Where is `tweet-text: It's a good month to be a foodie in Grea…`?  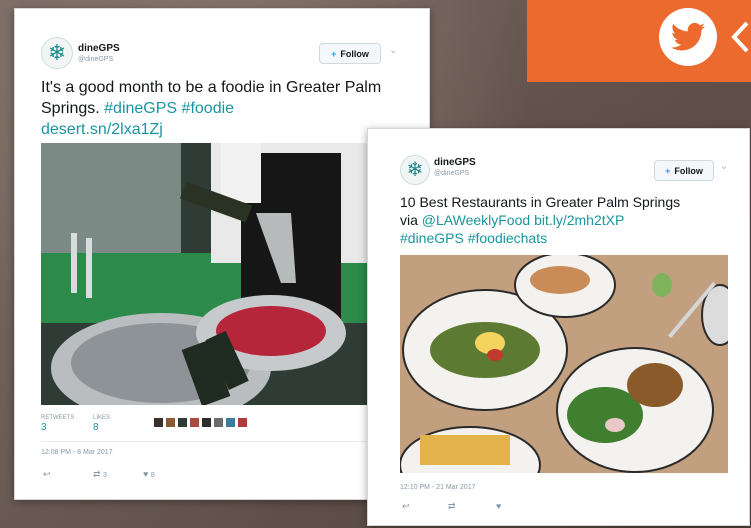 tweet-text: It's a good month to be a foodie in Grea… is located at coordinates (211, 108).